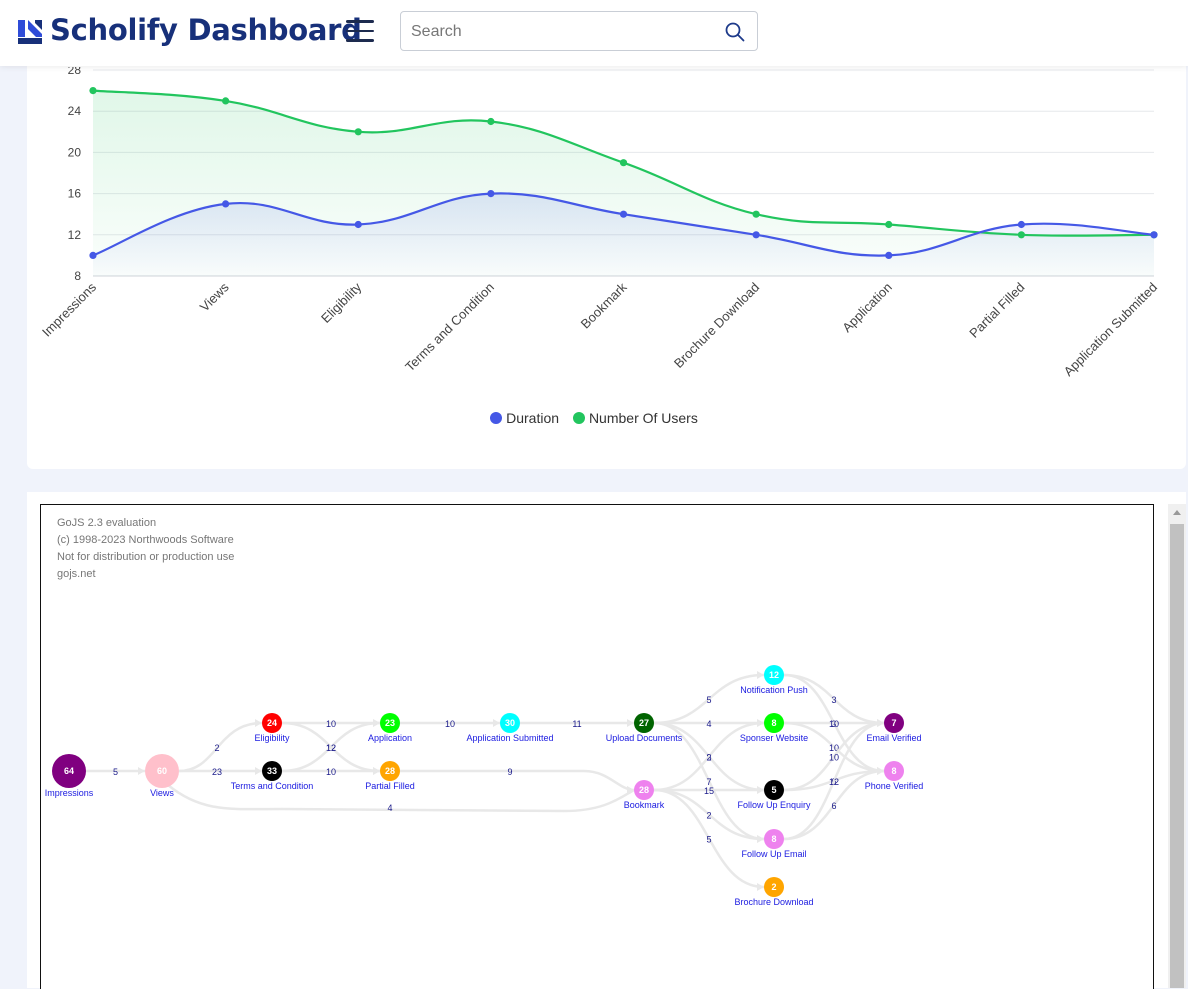 The width and height of the screenshot is (1188, 989). I want to click on diagram-node-followenq: 5 Follow Up Enquiry, so click(774, 795).